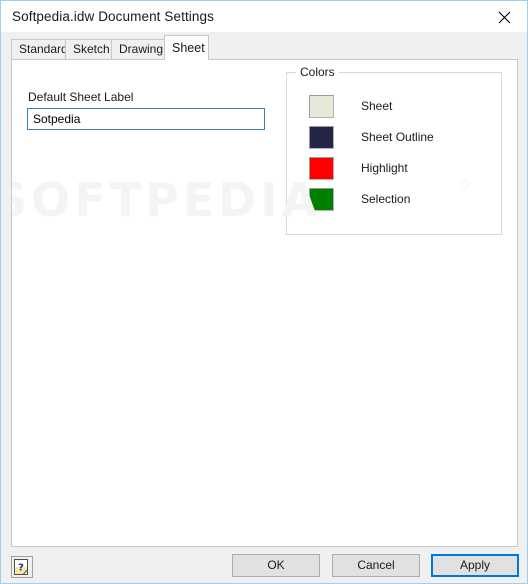 The height and width of the screenshot is (584, 528). Describe the element at coordinates (317, 72) in the screenshot. I see `colors-group-title: Colors` at that location.